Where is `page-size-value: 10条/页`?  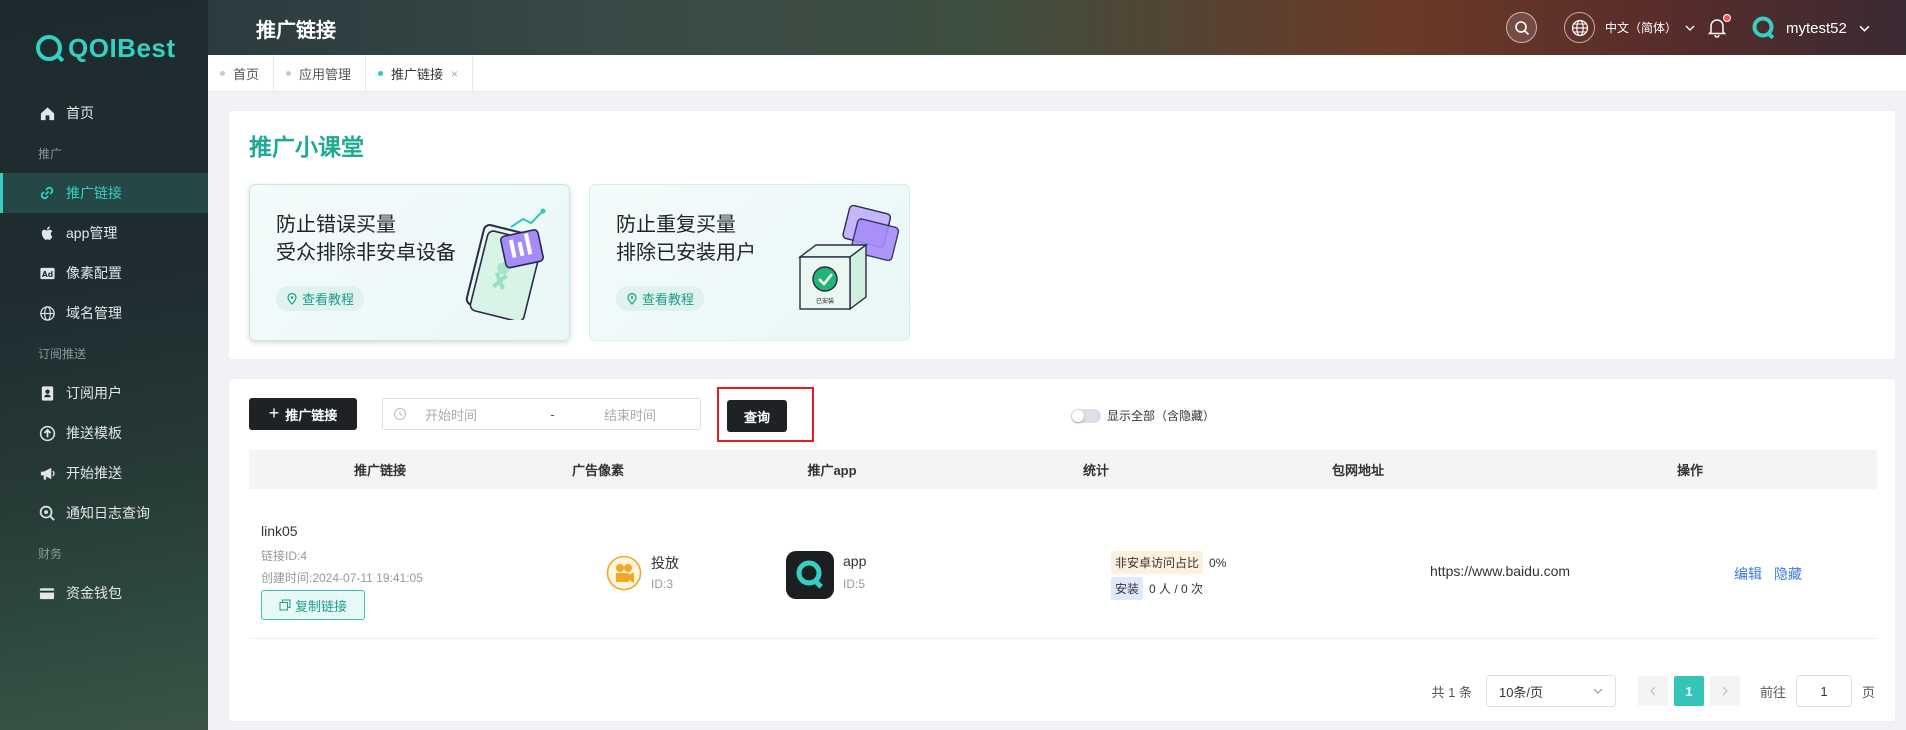
page-size-value: 10条/页 is located at coordinates (1521, 692).